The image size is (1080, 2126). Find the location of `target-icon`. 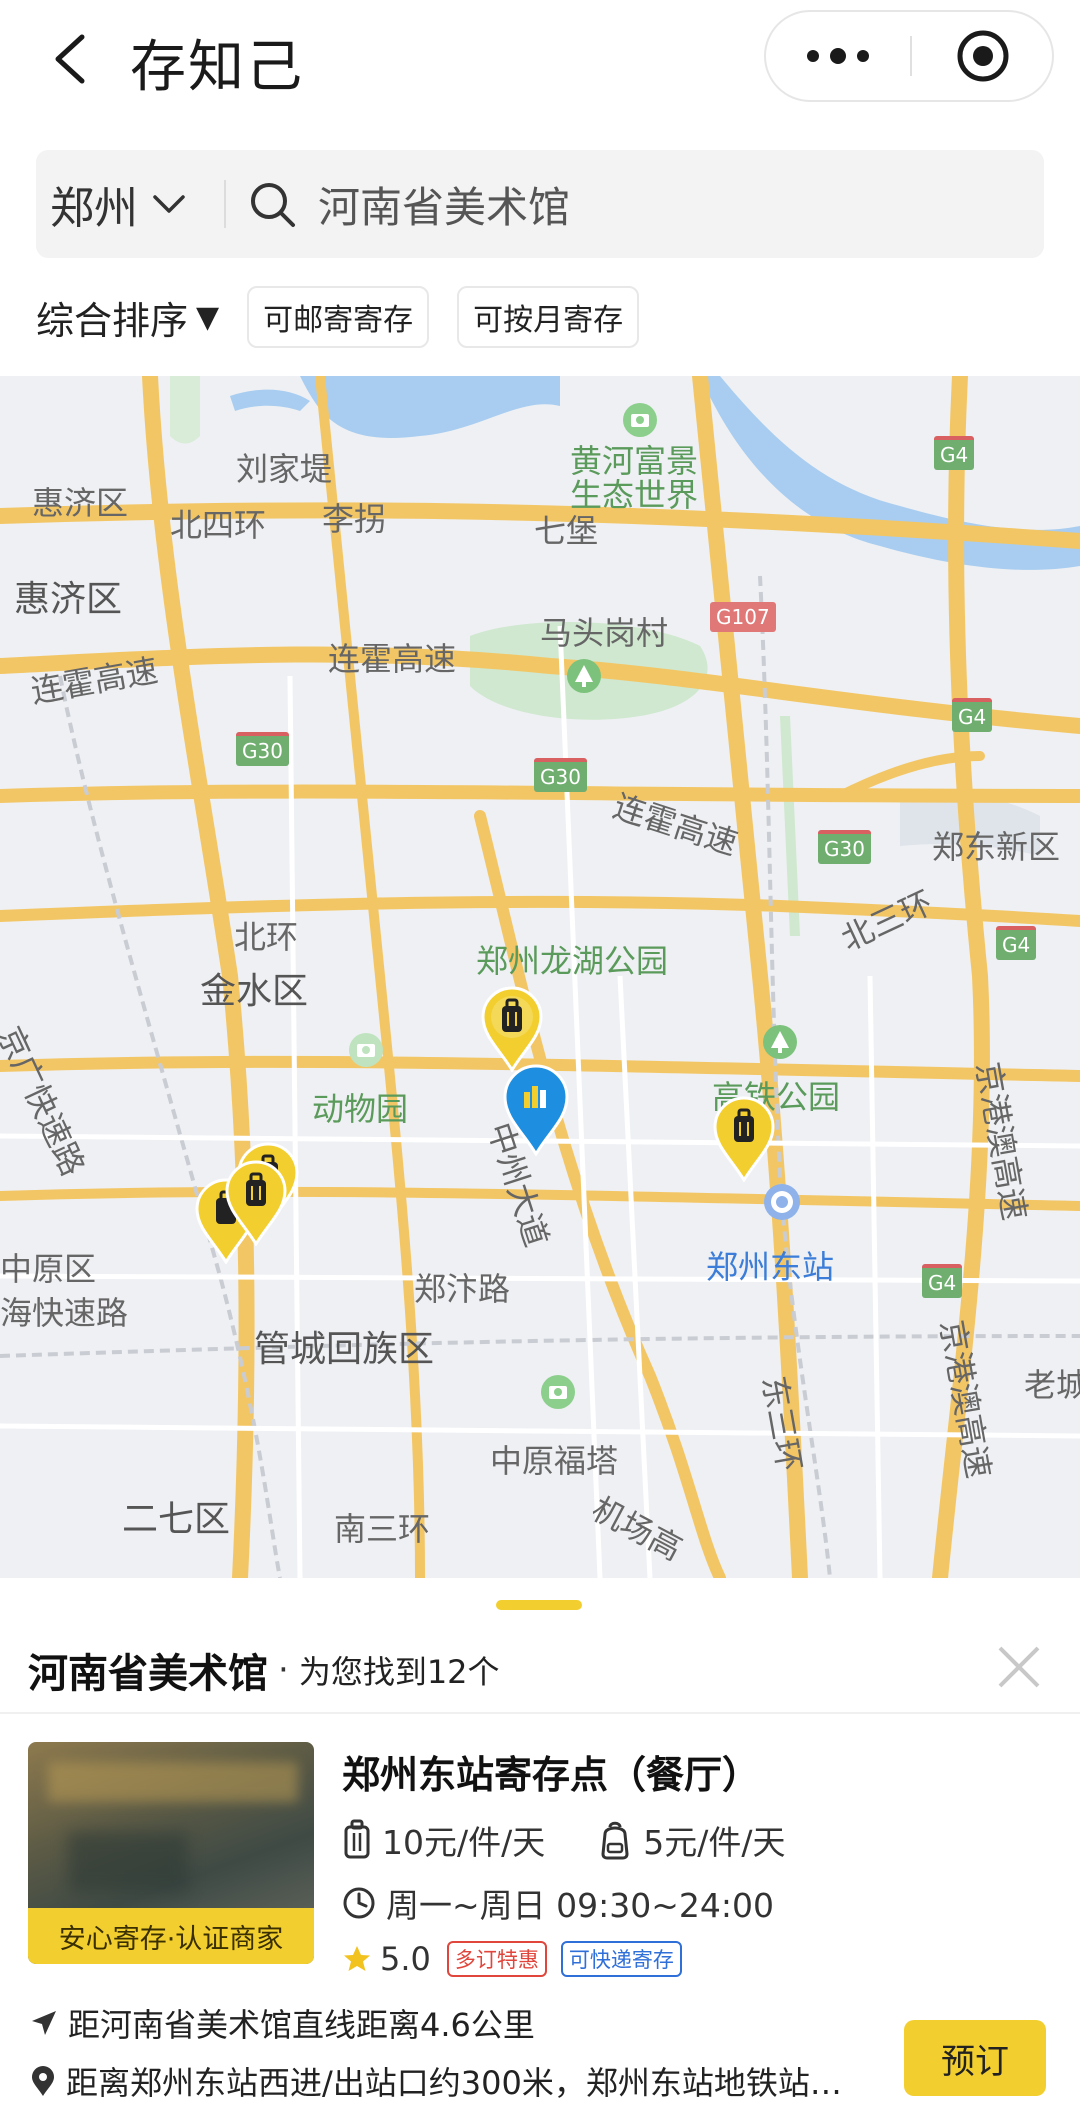

target-icon is located at coordinates (983, 56).